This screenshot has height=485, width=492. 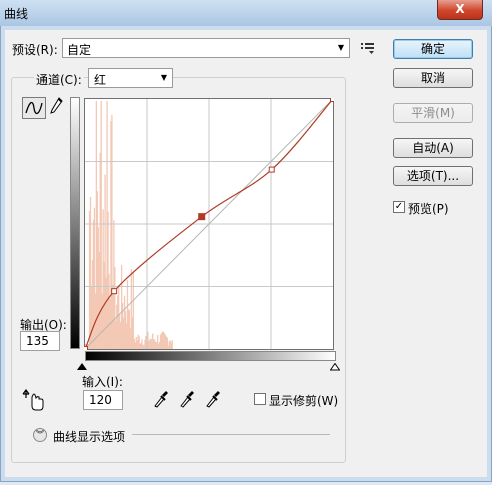 What do you see at coordinates (79, 50) in the screenshot?
I see `preset-value: 自定` at bounding box center [79, 50].